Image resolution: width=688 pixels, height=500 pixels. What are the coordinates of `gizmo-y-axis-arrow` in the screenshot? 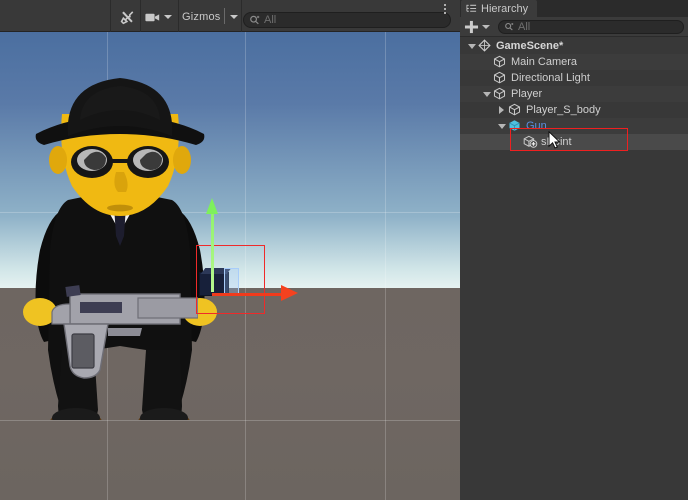 It's located at (212, 206).